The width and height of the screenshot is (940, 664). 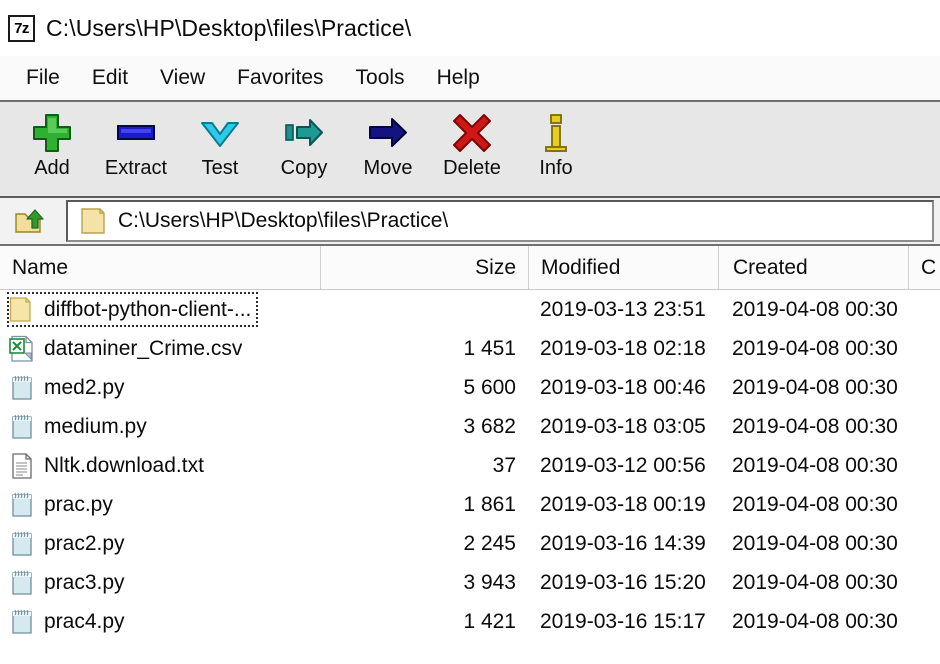 What do you see at coordinates (95, 426) in the screenshot?
I see `file-name-label: medium.py` at bounding box center [95, 426].